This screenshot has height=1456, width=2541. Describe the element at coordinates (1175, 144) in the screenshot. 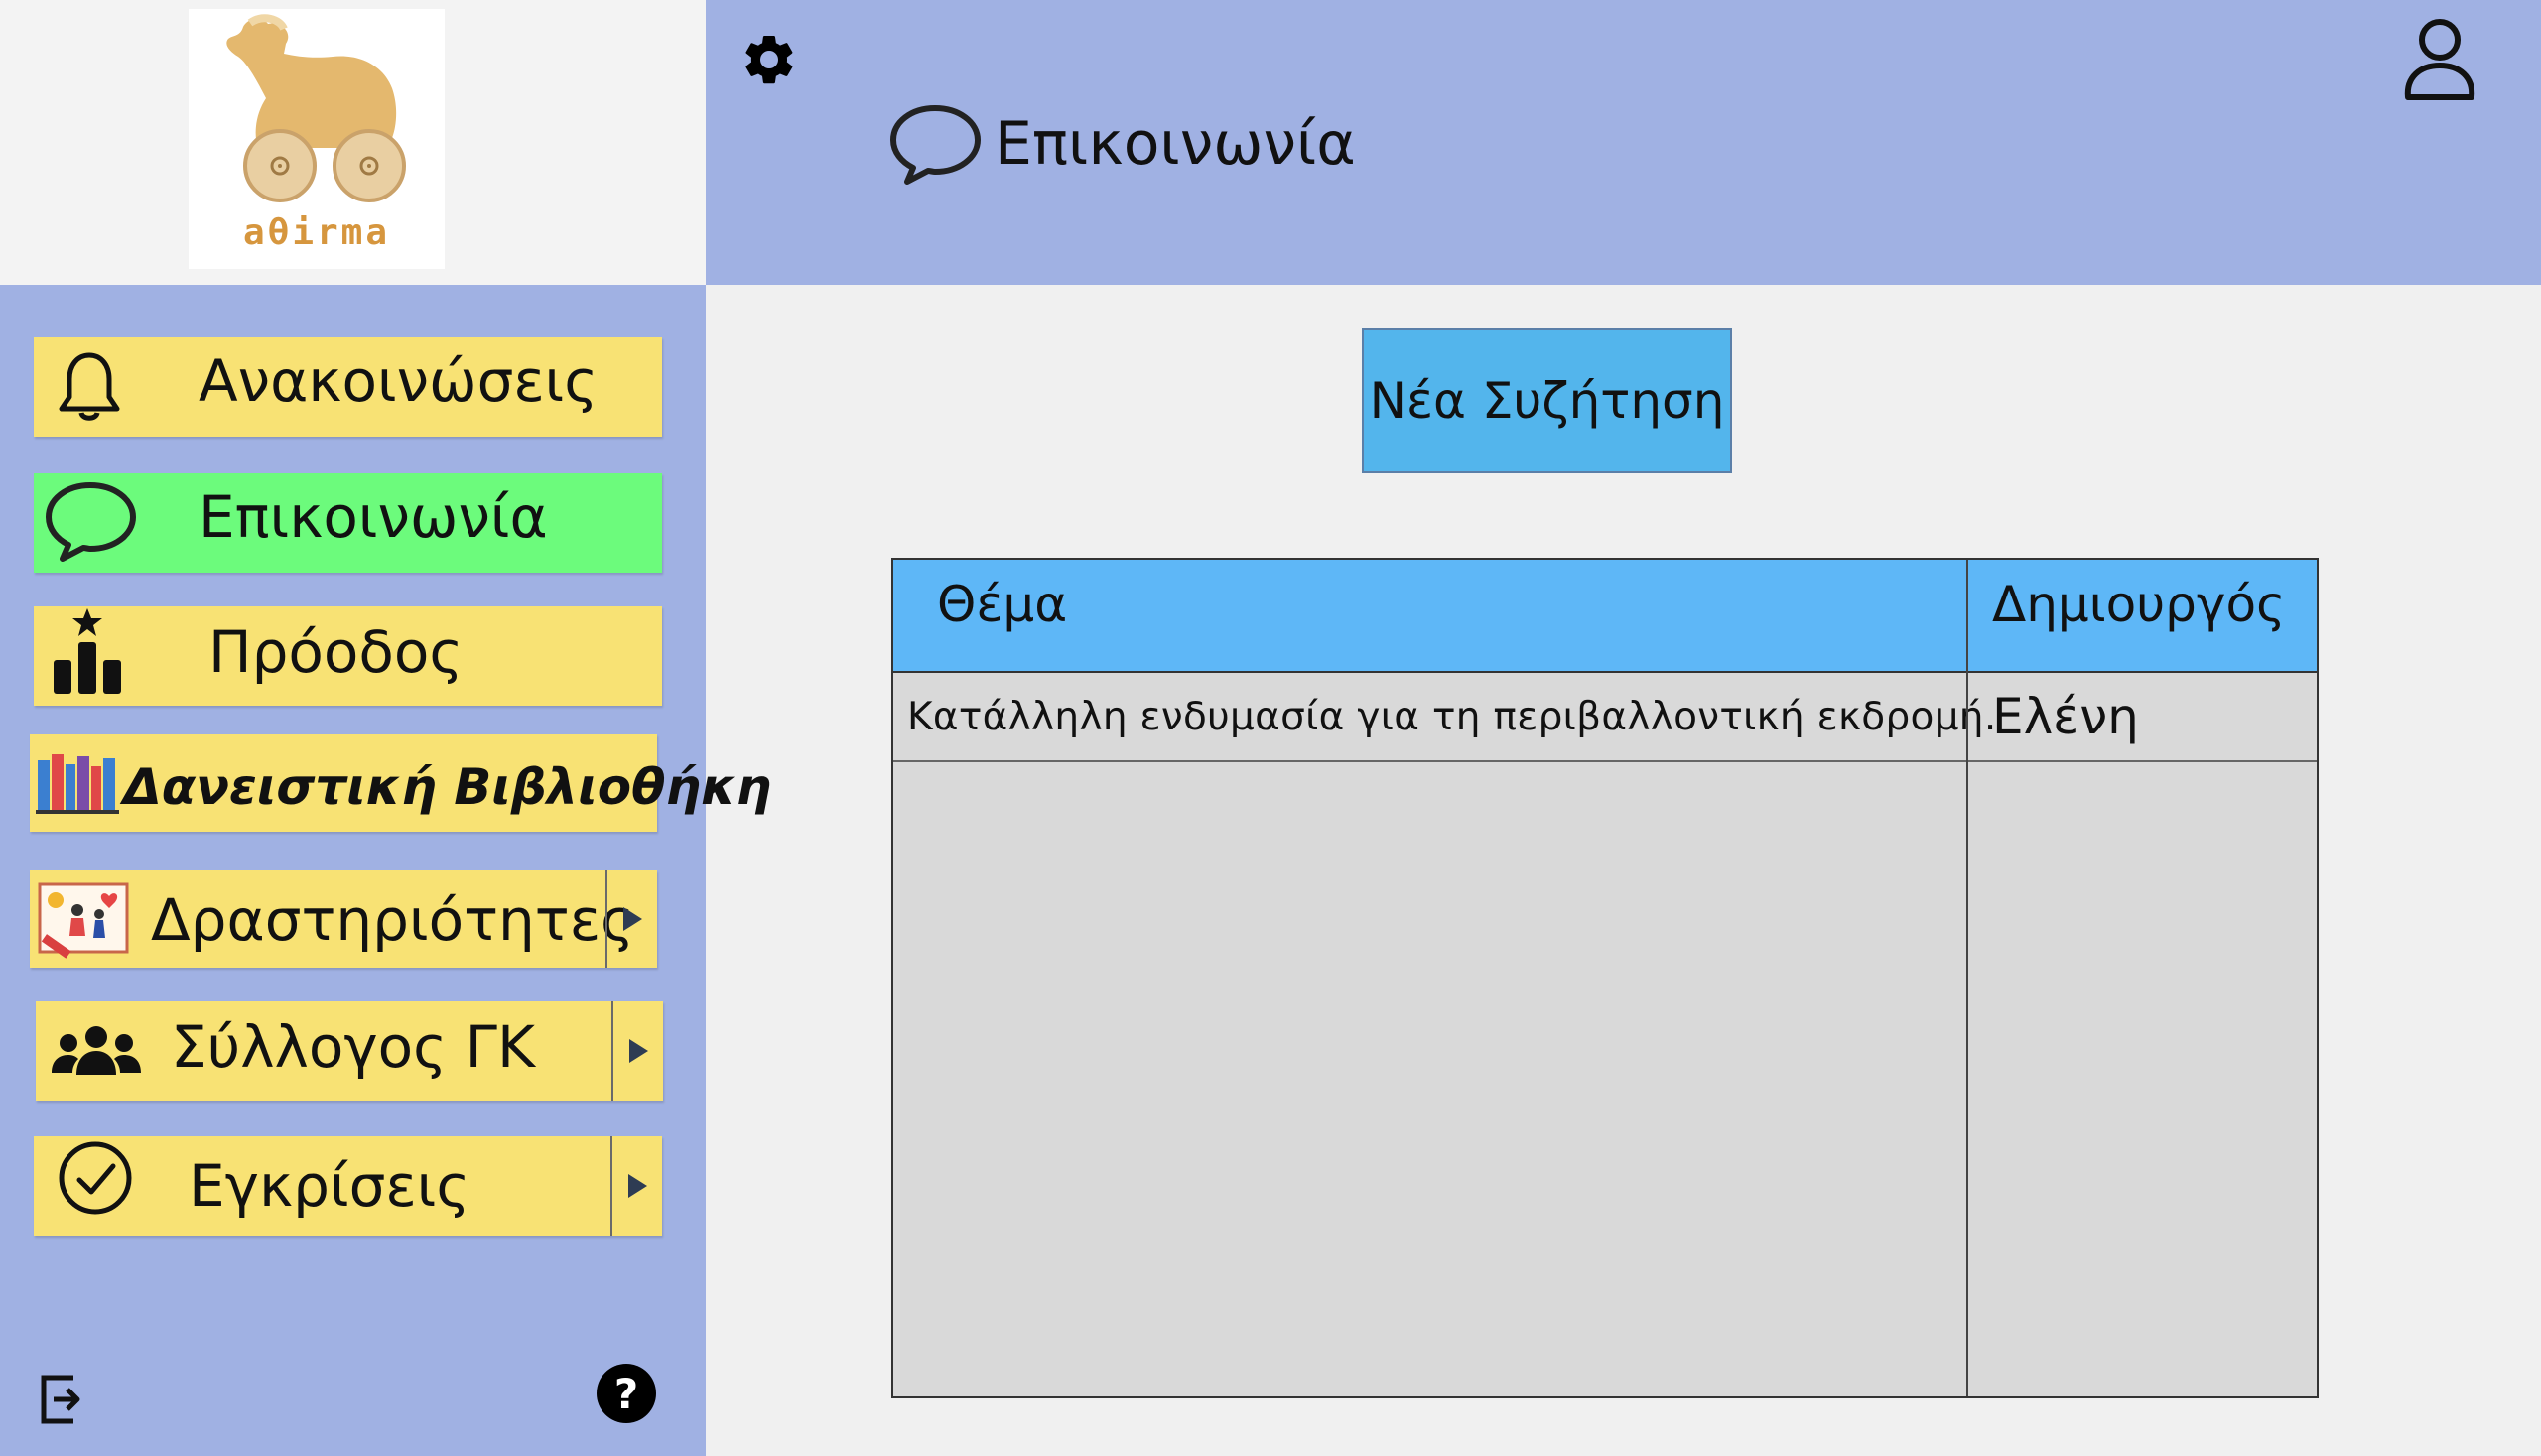

I see `page-title: Επικοινωνία` at that location.